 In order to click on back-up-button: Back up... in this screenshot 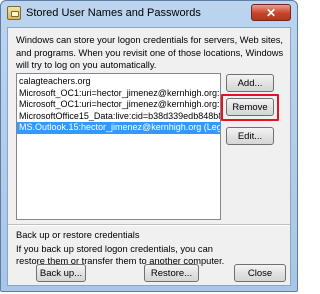, I will do `click(61, 273)`.